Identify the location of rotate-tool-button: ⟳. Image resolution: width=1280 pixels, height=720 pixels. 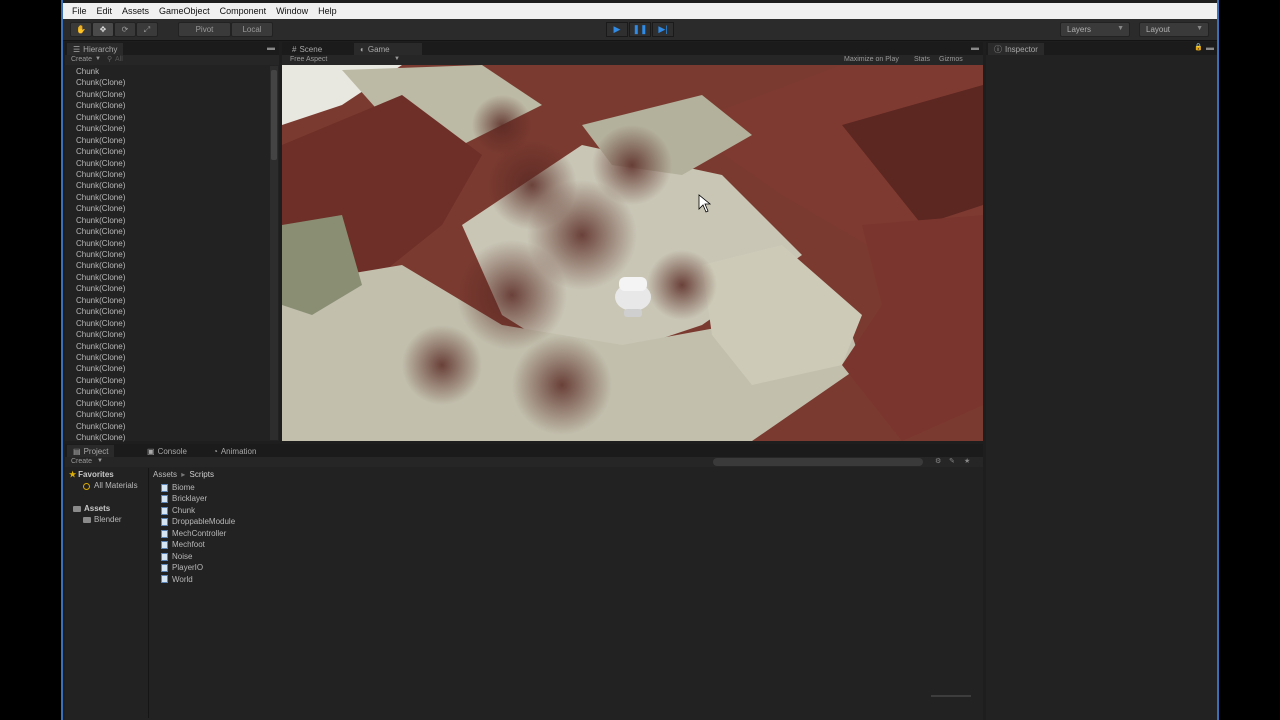
(125, 29).